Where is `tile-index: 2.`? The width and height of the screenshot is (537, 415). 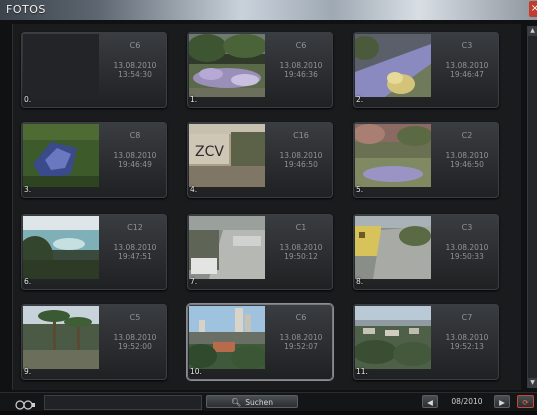
tile-index: 2. is located at coordinates (360, 99).